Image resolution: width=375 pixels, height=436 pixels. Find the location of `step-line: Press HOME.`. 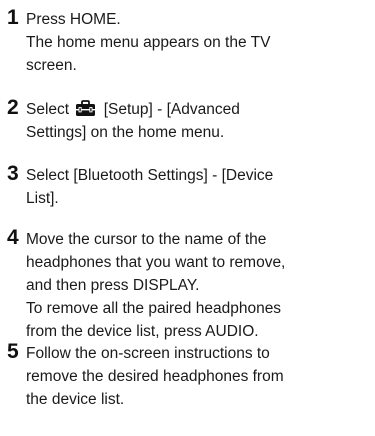

step-line: Press HOME. is located at coordinates (73, 19).